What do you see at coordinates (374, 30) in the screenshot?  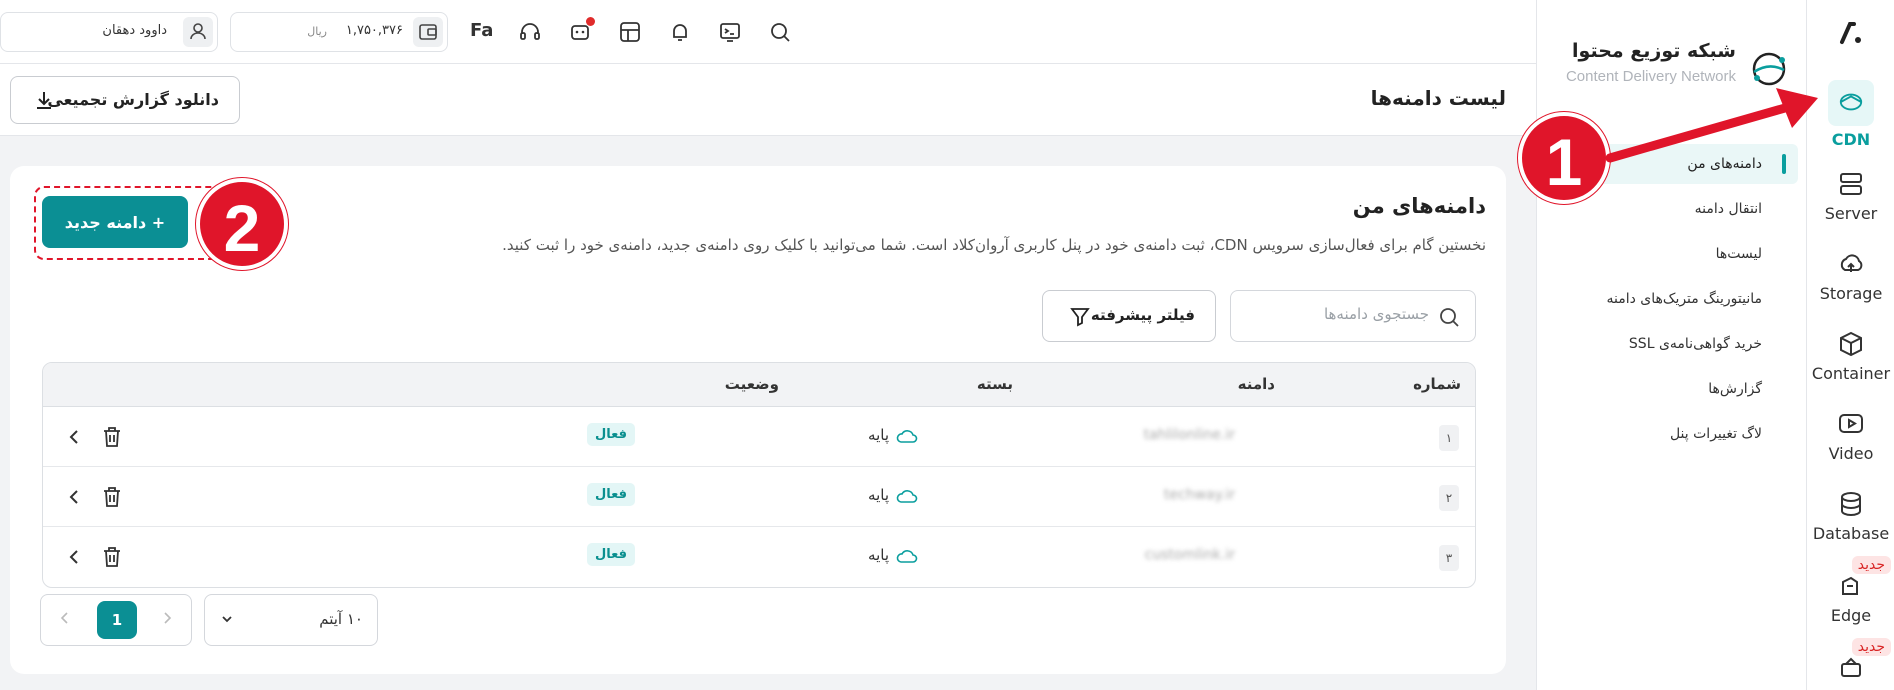 I see `wallet-amount: ۱,۷۵۰,۳۷۶` at bounding box center [374, 30].